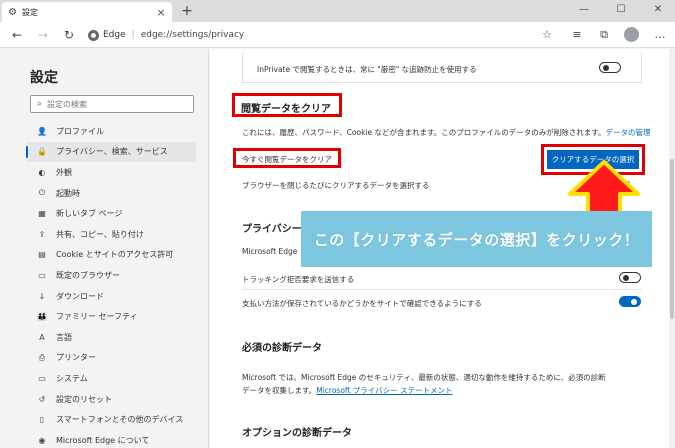 The height and width of the screenshot is (448, 675). What do you see at coordinates (42, 317) in the screenshot?
I see `family-icon: 👪` at bounding box center [42, 317].